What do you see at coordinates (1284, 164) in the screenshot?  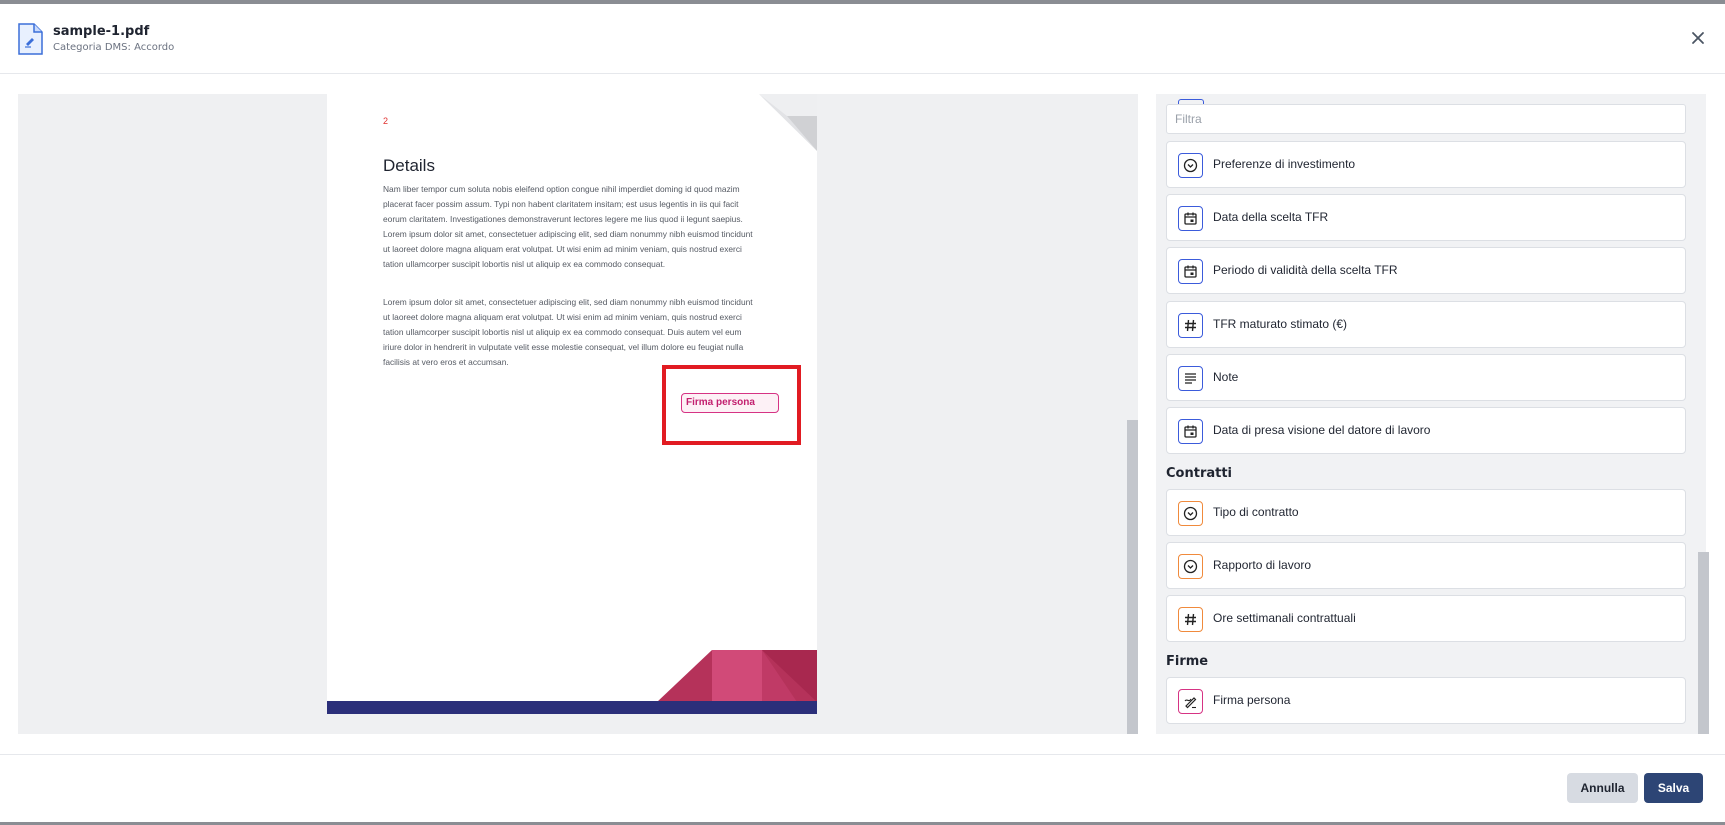 I see `field-item-label: Preferenze di investimento` at bounding box center [1284, 164].